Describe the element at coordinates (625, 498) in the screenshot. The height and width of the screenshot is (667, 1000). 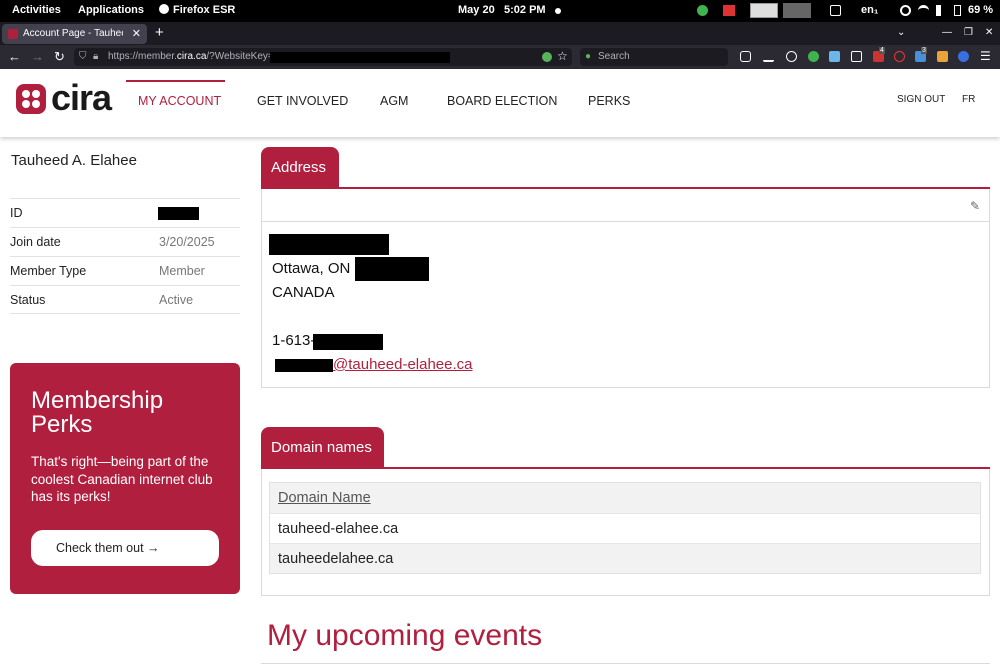
I see `domain-table-header: Domain Name` at that location.